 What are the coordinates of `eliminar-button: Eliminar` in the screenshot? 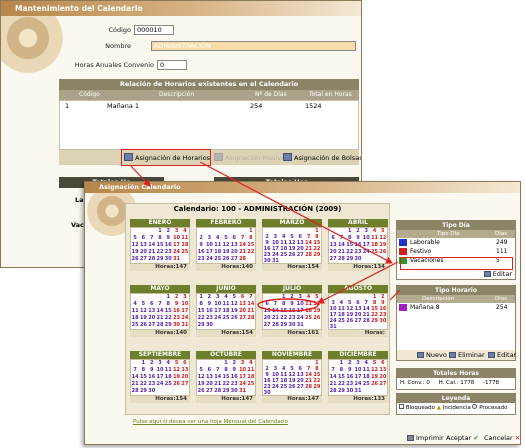 It's located at (467, 355).